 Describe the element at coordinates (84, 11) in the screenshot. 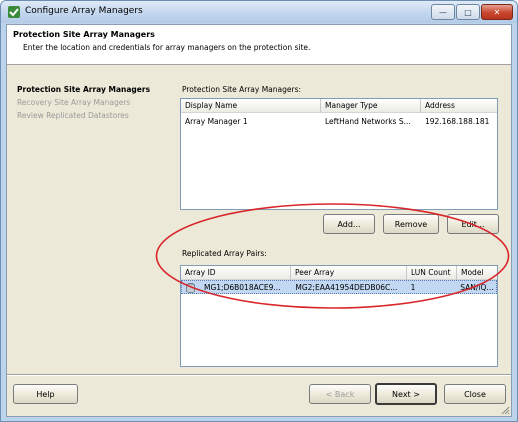

I see `window-title: Configure Array Managers` at that location.